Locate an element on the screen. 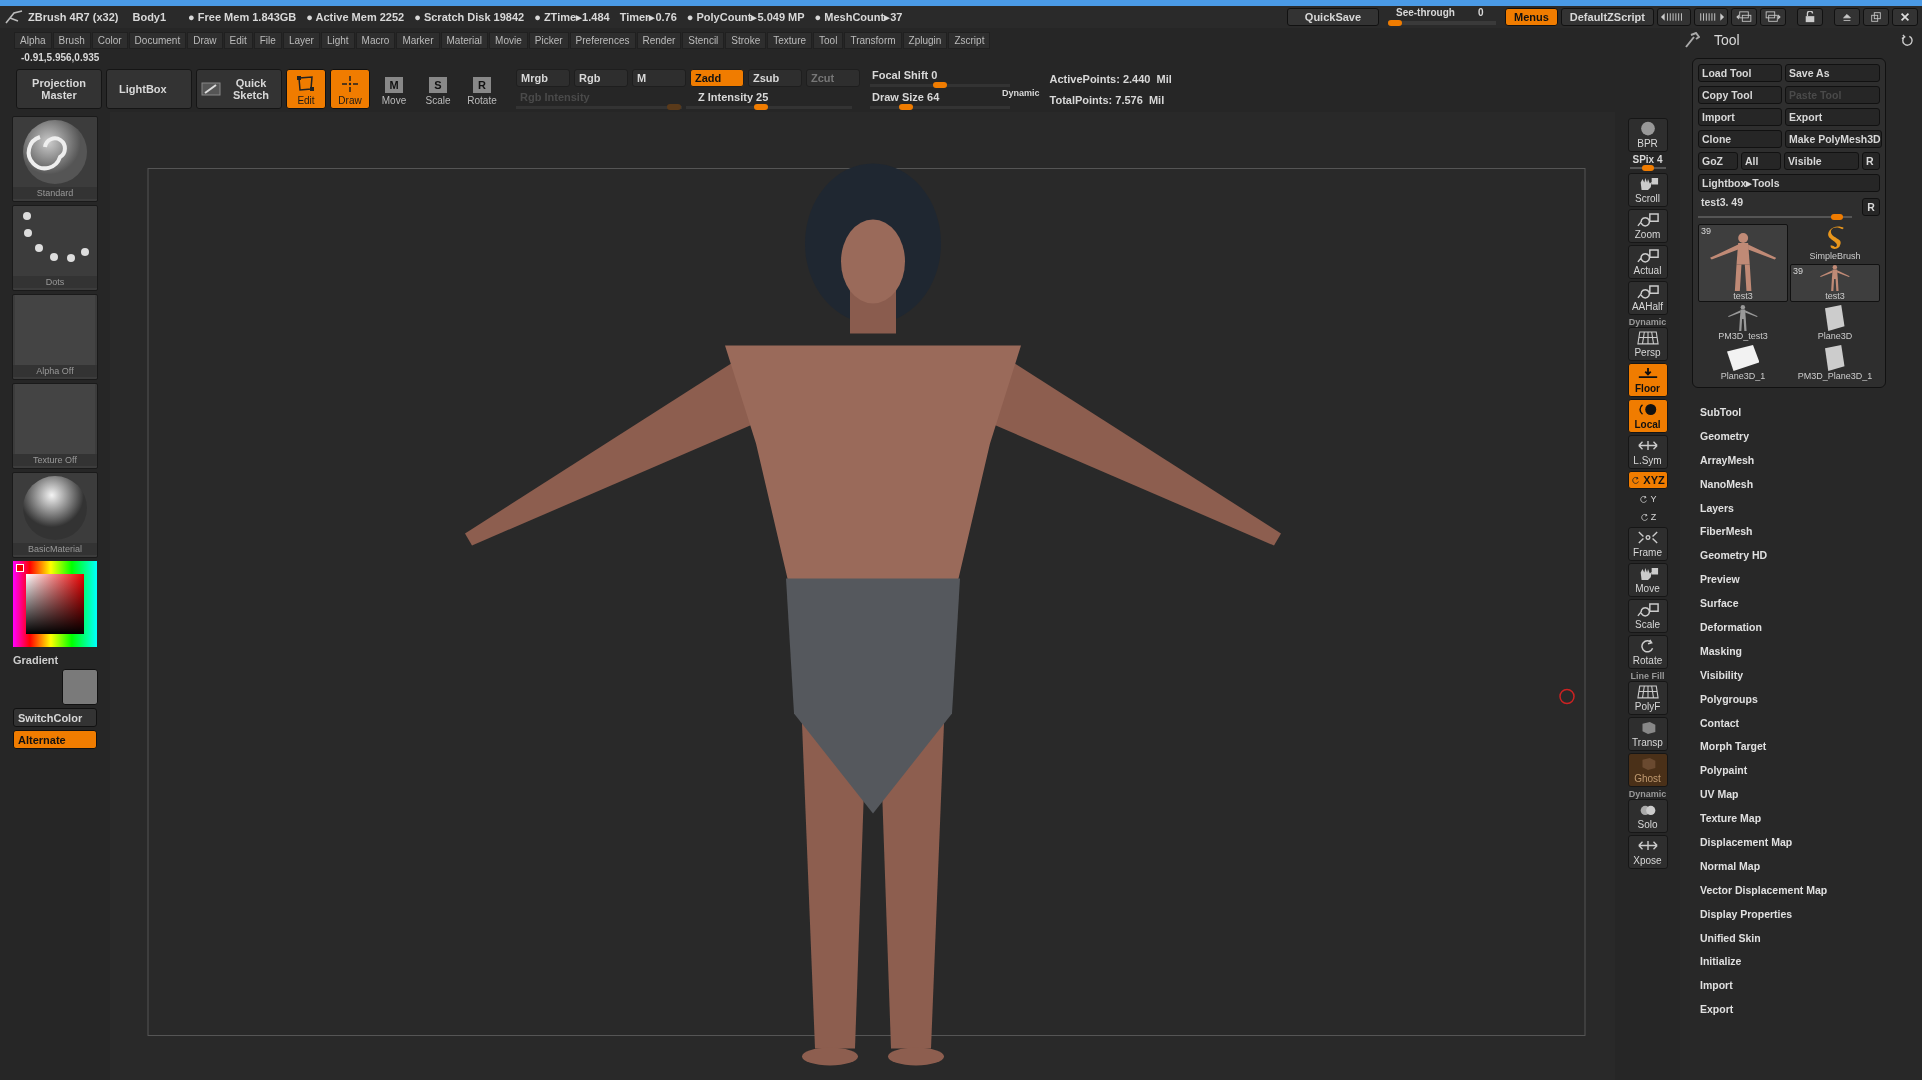 Image resolution: width=1922 pixels, height=1080 pixels. tool-menu-item: Import is located at coordinates (1811, 985).